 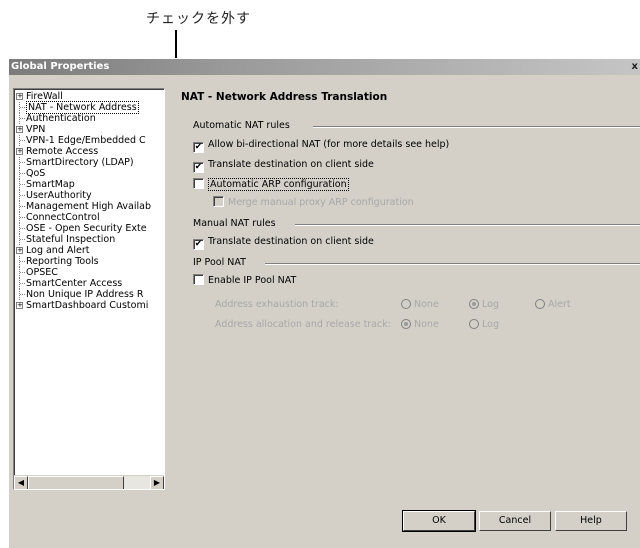 I want to click on checkbox-label: Translate destination on client side, so click(x=291, y=241).